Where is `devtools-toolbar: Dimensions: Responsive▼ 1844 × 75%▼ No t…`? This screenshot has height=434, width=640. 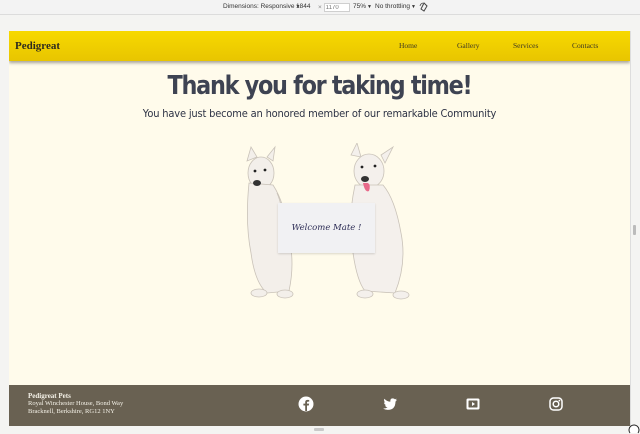
devtools-toolbar: Dimensions: Responsive▼ 1844 × 75%▼ No t… is located at coordinates (320, 7).